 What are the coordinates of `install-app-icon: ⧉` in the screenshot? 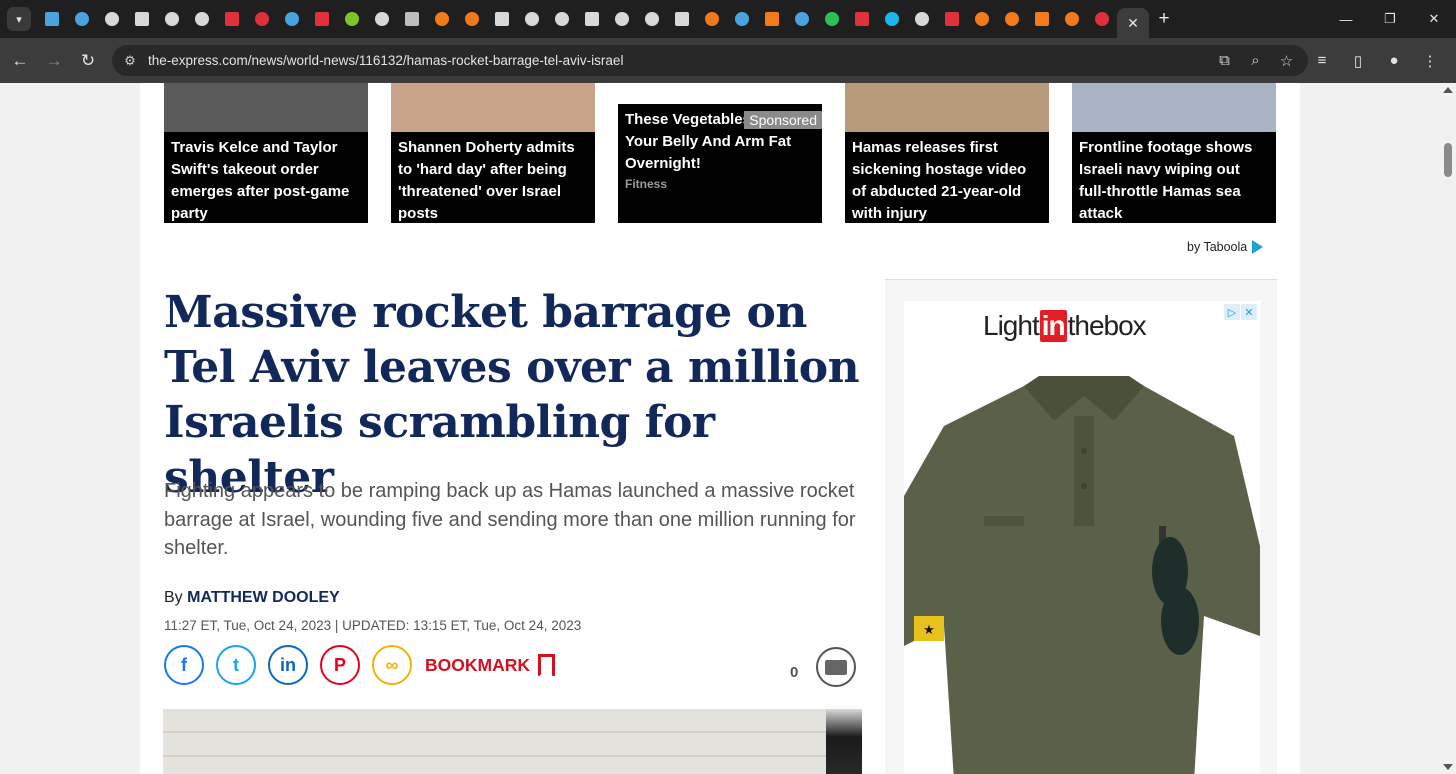 It's located at (1224, 60).